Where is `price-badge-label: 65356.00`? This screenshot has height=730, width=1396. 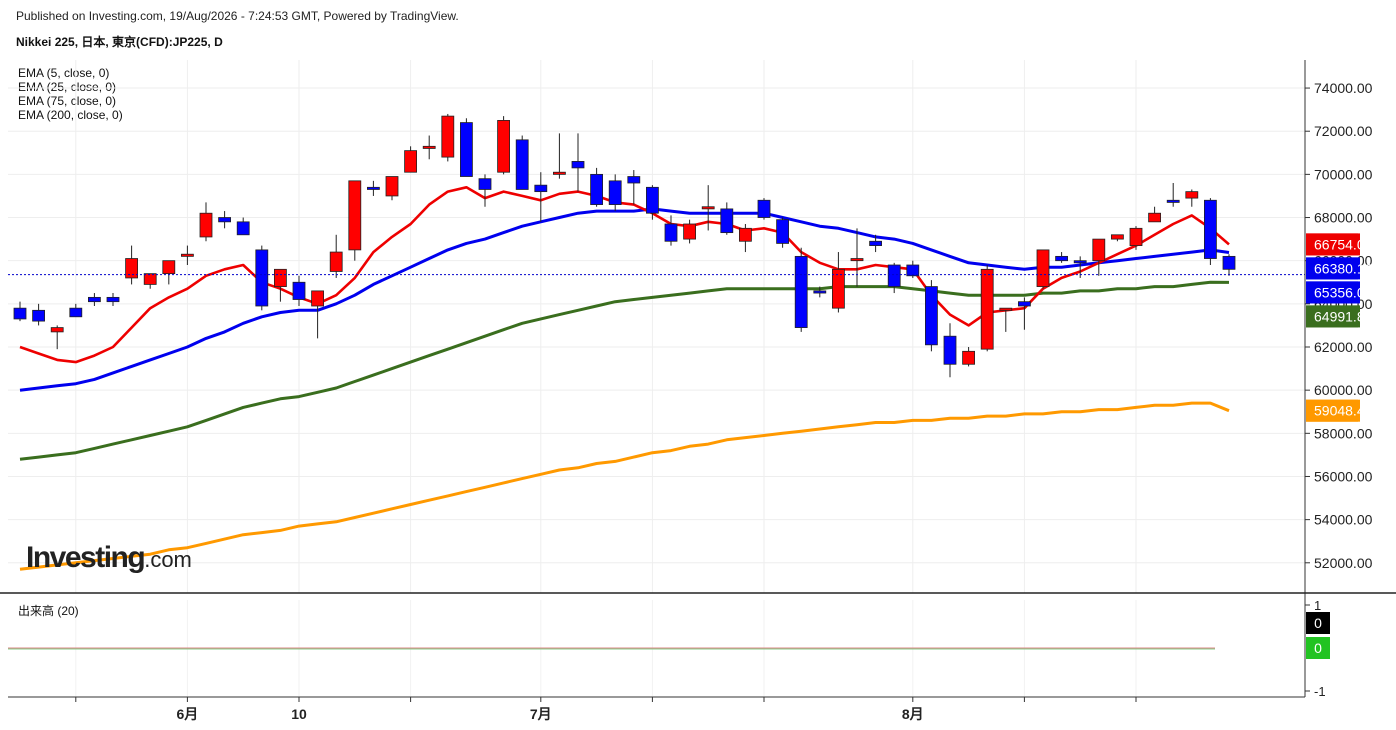
price-badge-label: 65356.00 is located at coordinates (1343, 292).